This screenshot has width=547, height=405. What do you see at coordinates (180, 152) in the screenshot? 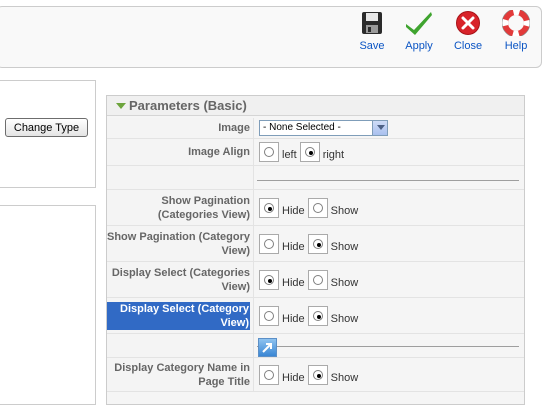
I see `image-align-label: Image Align` at bounding box center [180, 152].